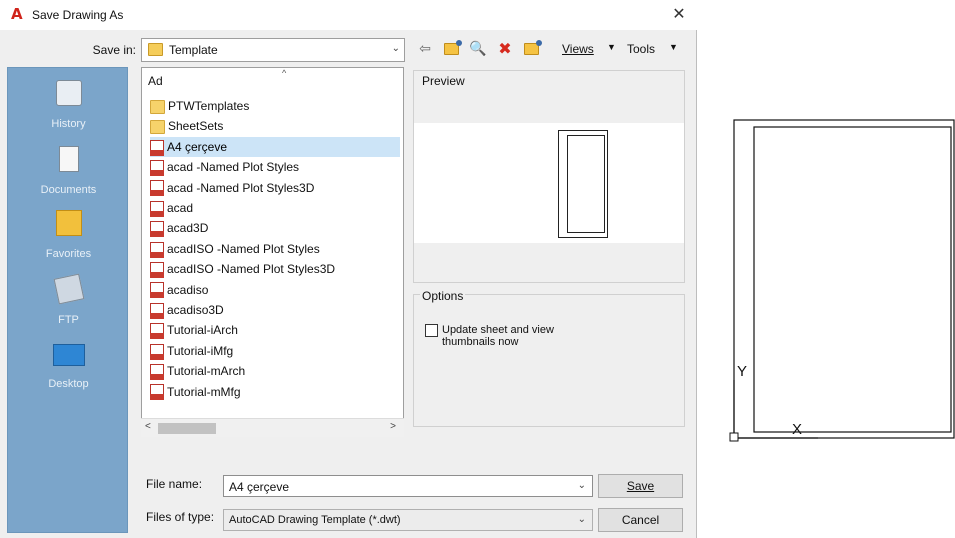 This screenshot has height=538, width=955. Describe the element at coordinates (200, 350) in the screenshot. I see `file-list-item-label: Tutorial-iMfg` at that location.